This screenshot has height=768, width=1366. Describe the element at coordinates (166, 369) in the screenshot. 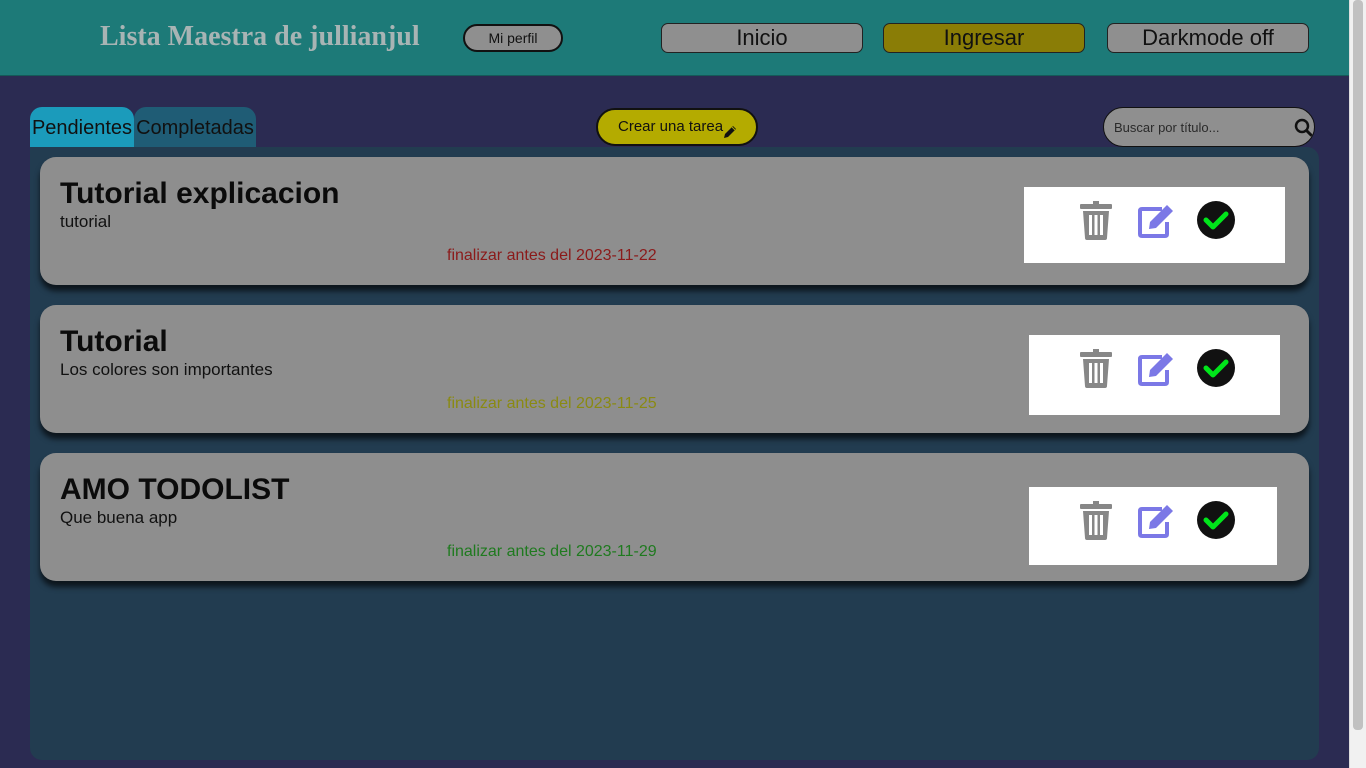

I see `task-description: Los colores son importantes` at that location.